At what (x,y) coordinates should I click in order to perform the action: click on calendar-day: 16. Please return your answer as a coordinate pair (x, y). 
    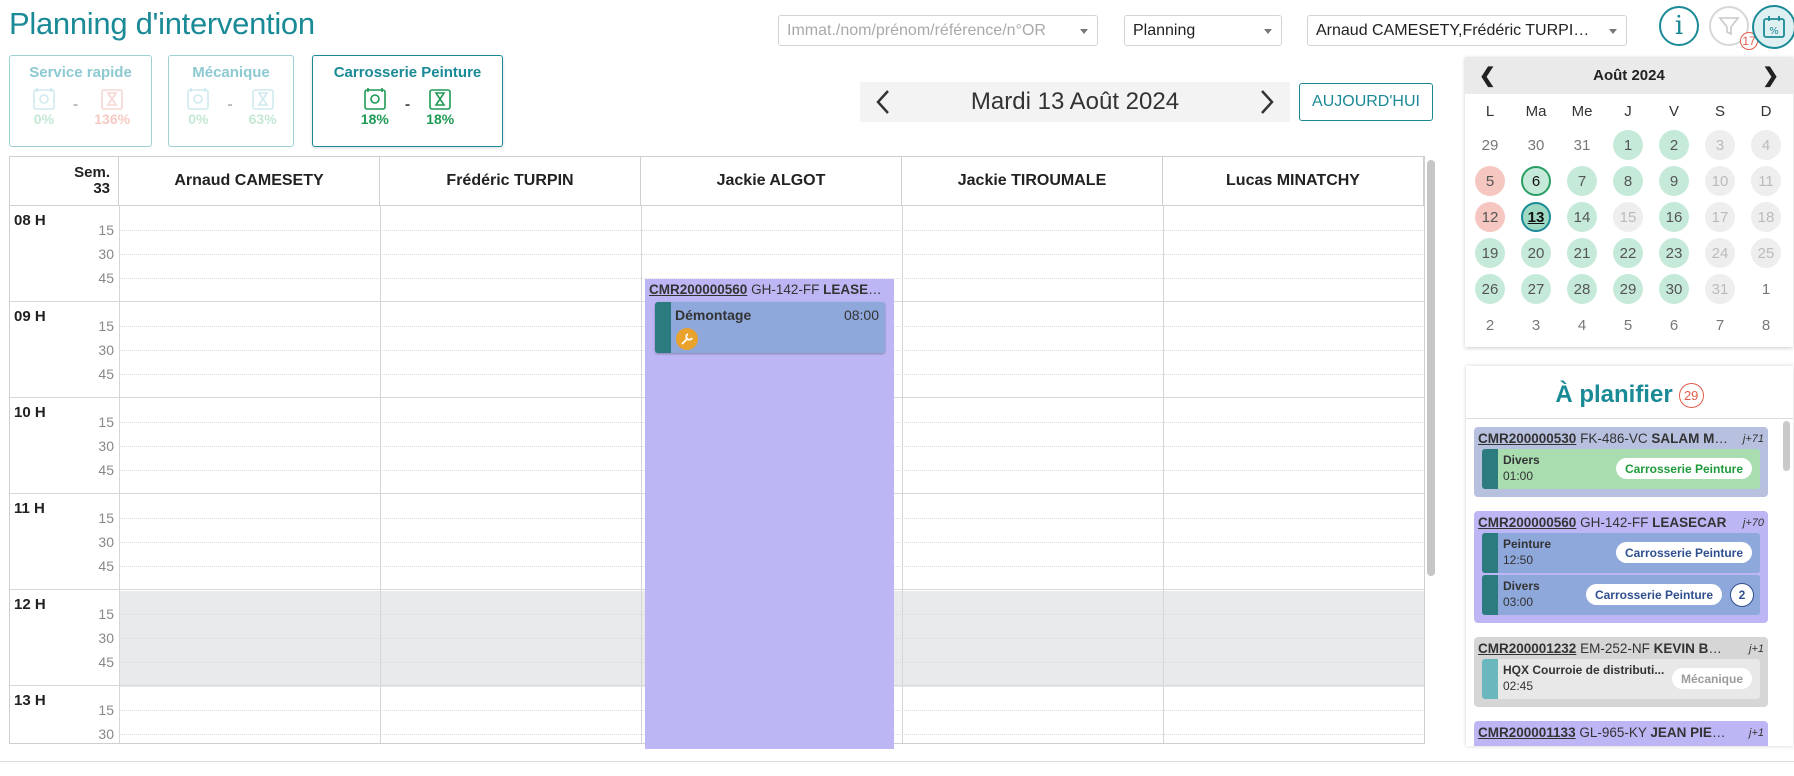
    Looking at the image, I should click on (1674, 217).